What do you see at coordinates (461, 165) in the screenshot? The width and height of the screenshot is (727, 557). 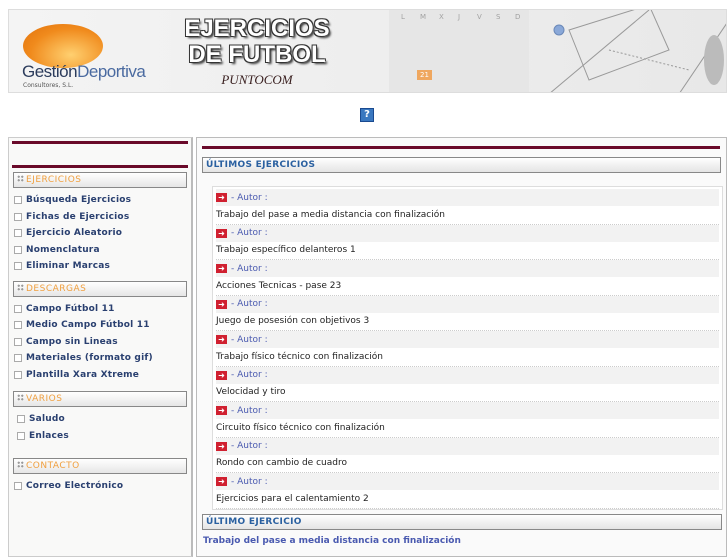 I see `latest-exercises-heading: ÚLTIMOS EJERCICIOS` at bounding box center [461, 165].